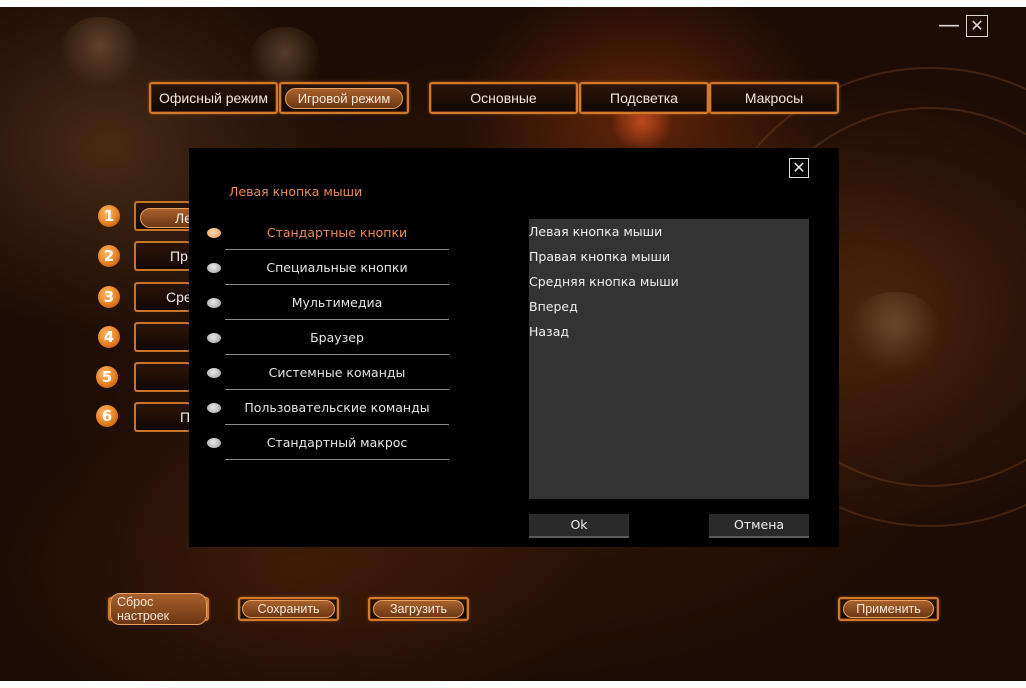 The width and height of the screenshot is (1026, 688). Describe the element at coordinates (669, 281) in the screenshot. I see `list-item: Средняя кнопка мыши` at that location.